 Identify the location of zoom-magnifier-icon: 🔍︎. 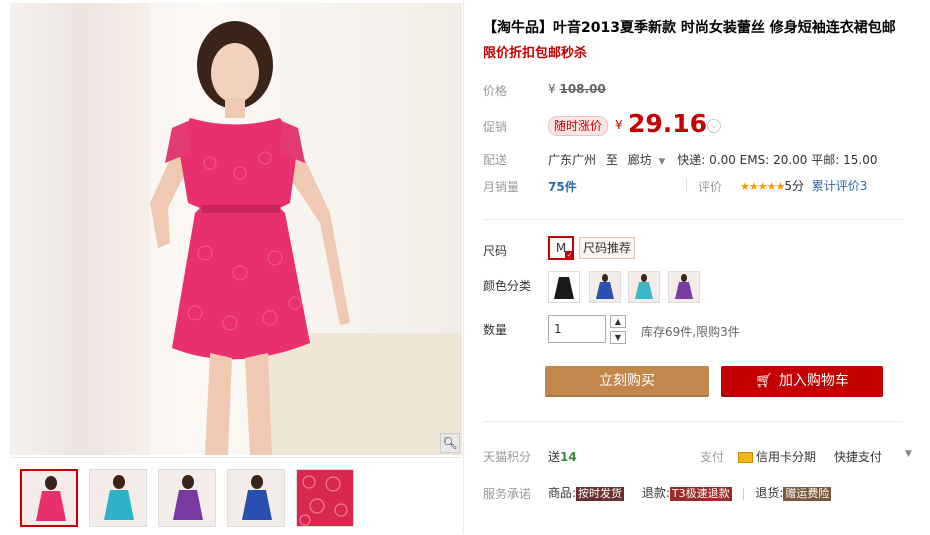
(450, 443).